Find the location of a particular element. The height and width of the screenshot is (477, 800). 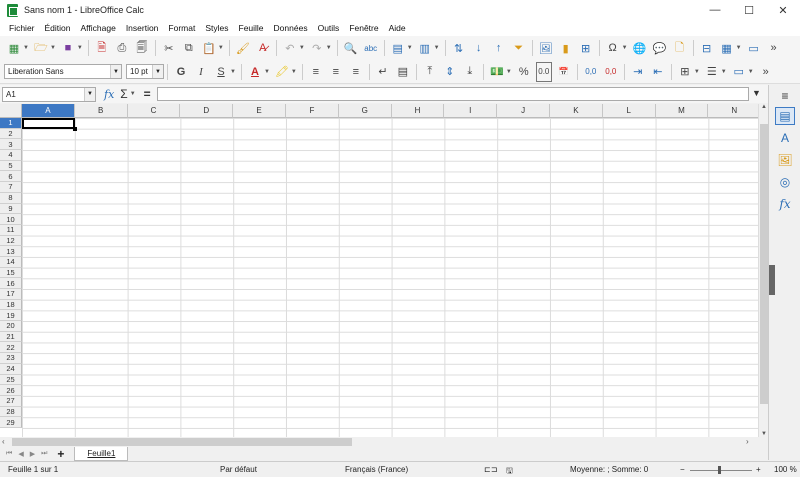

align-left-icon: ≡ is located at coordinates (316, 72).